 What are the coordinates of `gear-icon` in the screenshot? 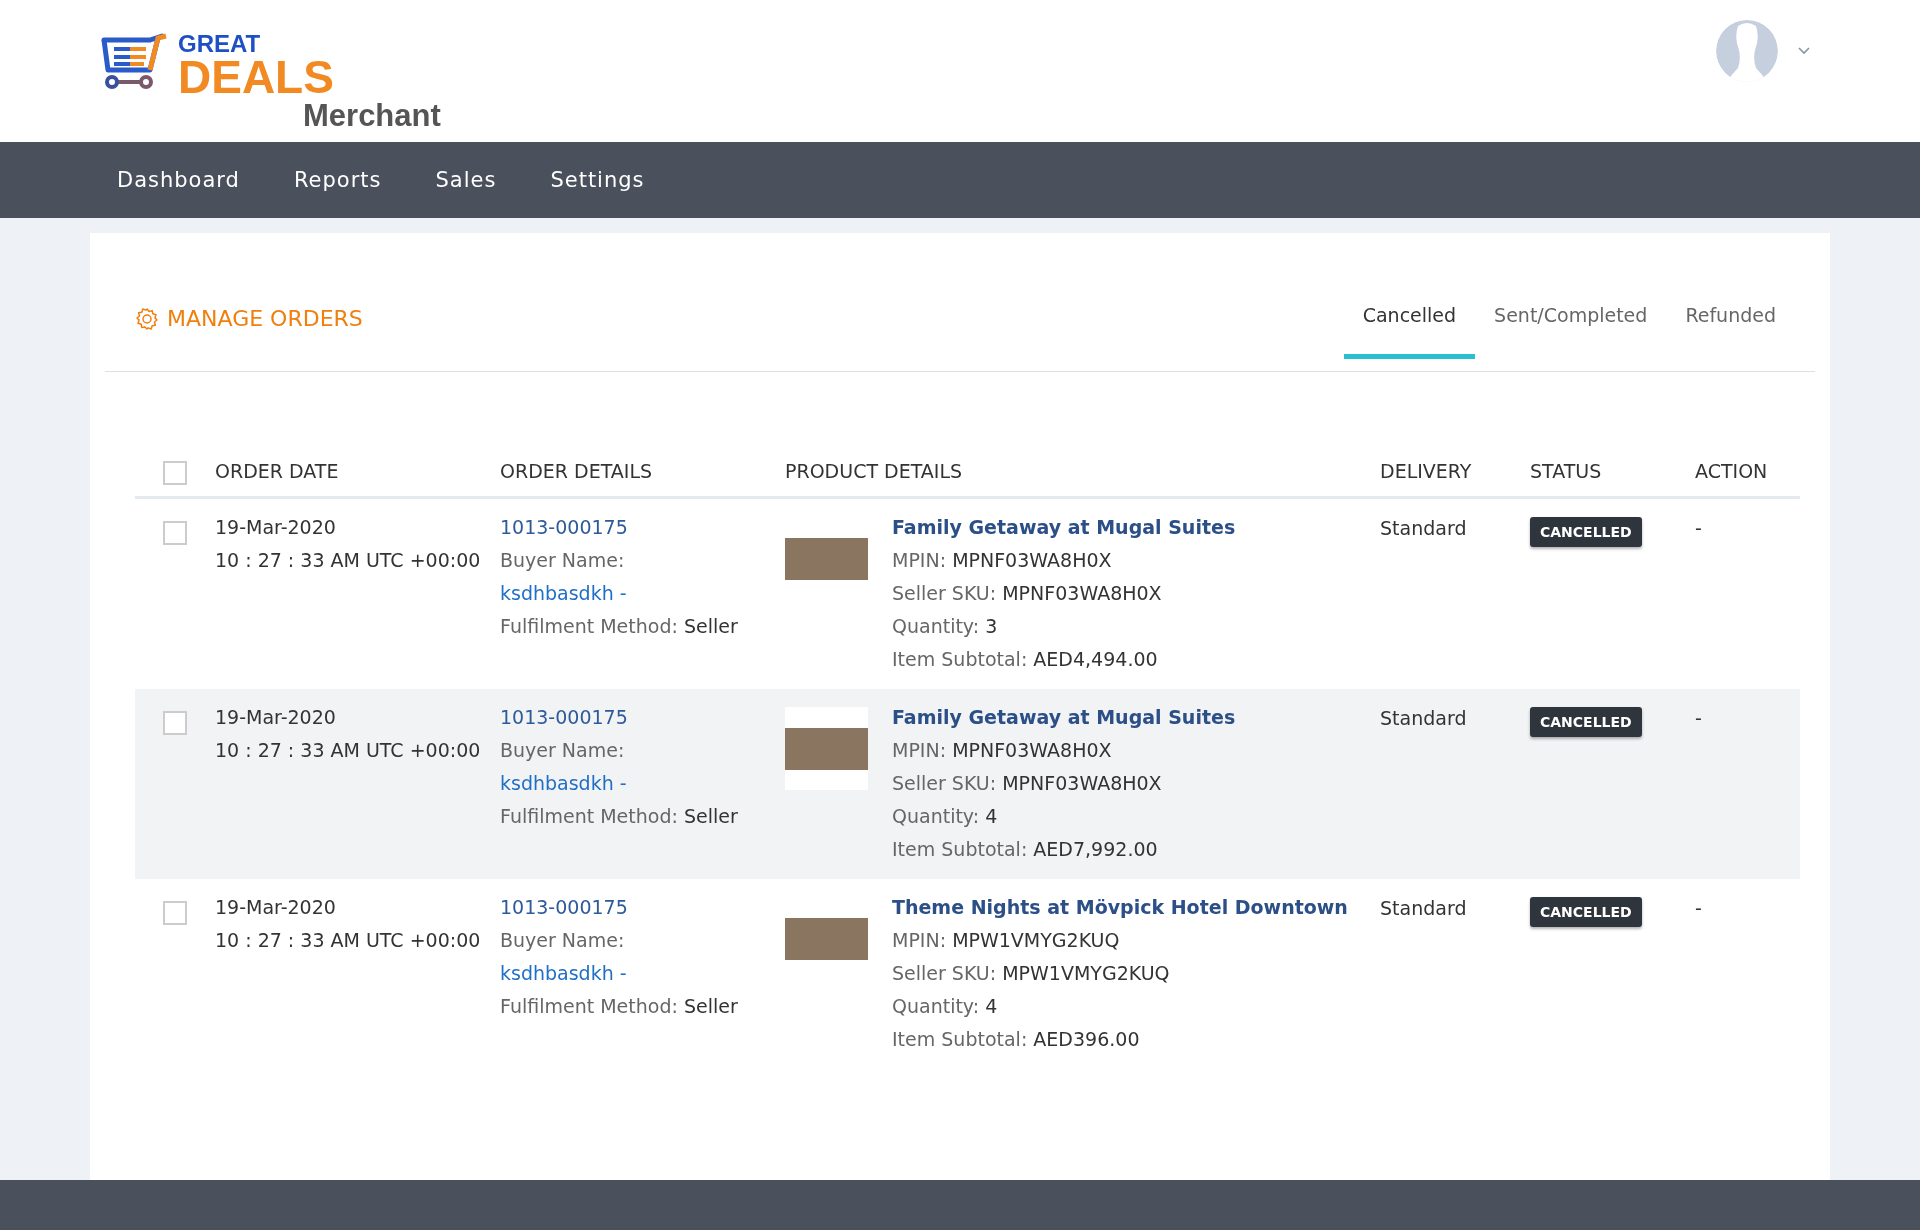 It's located at (147, 318).